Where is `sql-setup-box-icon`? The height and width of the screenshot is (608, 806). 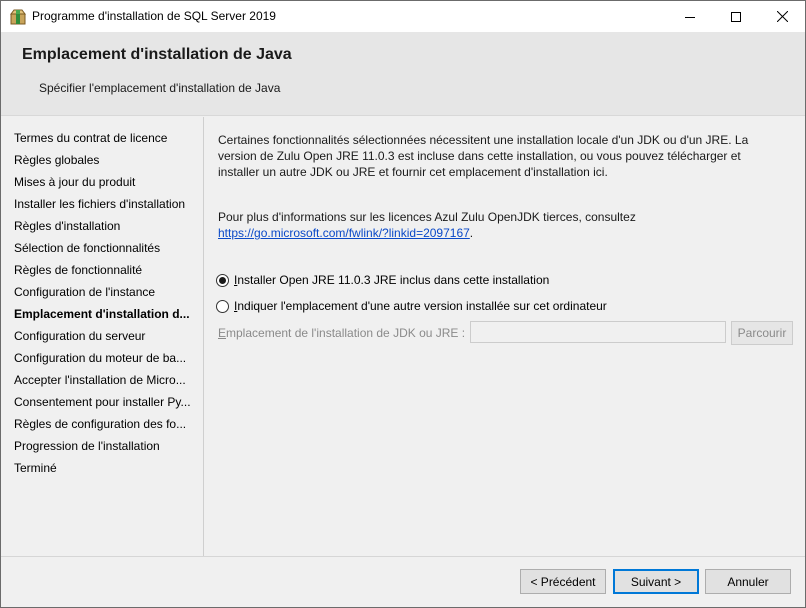
sql-setup-box-icon is located at coordinates (18, 17).